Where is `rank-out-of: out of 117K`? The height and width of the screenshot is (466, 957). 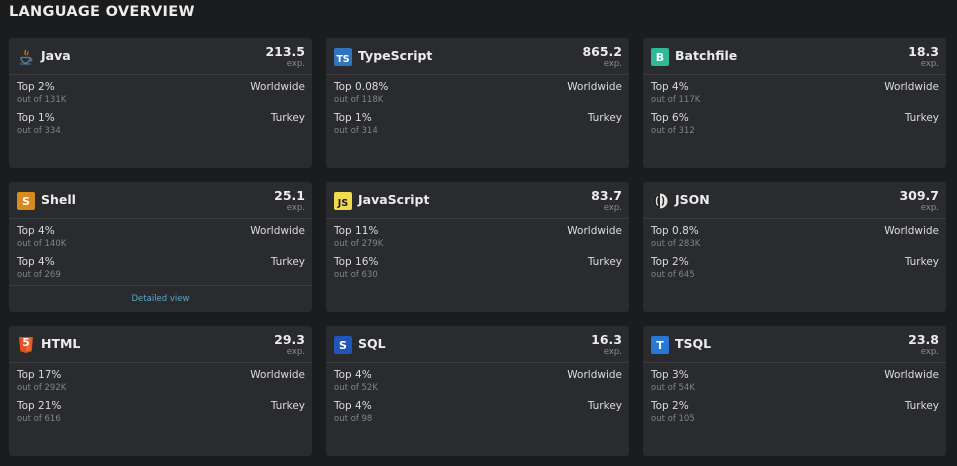 rank-out-of: out of 117K is located at coordinates (676, 100).